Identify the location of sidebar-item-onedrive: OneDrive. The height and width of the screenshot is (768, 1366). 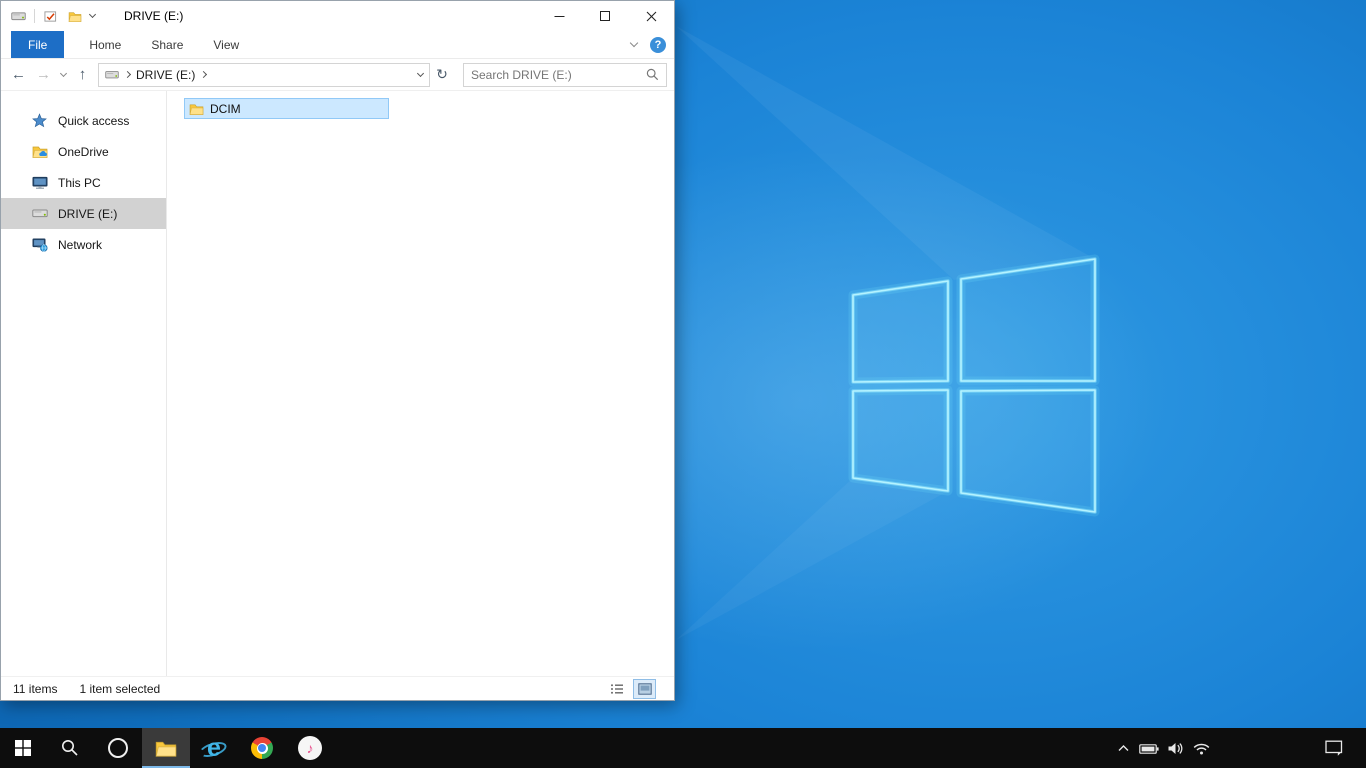
(83, 151).